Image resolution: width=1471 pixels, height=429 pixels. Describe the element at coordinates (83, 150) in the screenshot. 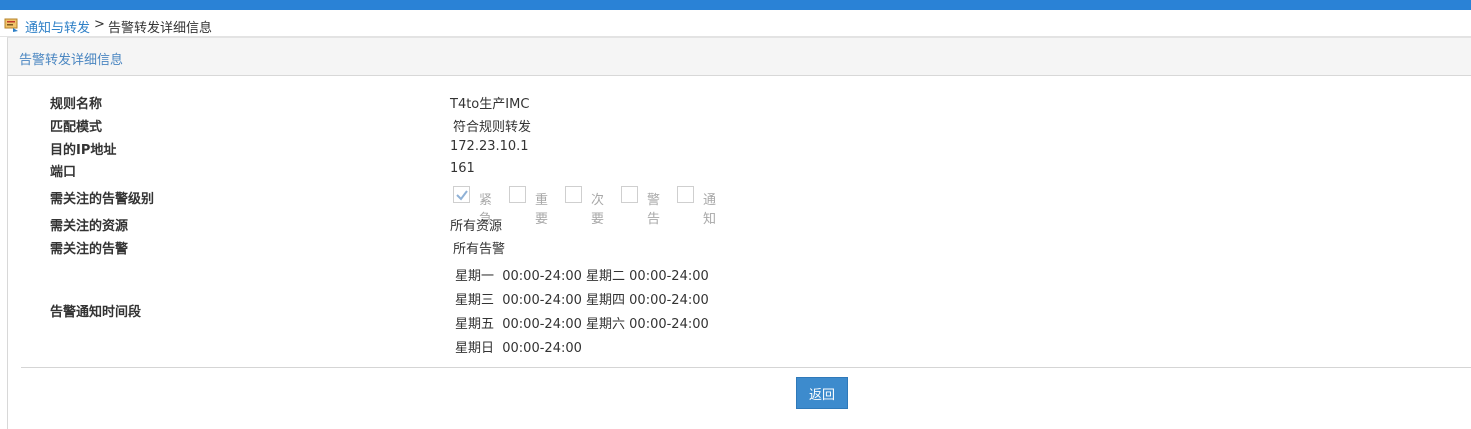

I see `field-label-dest-ip: 目的IP地址` at that location.